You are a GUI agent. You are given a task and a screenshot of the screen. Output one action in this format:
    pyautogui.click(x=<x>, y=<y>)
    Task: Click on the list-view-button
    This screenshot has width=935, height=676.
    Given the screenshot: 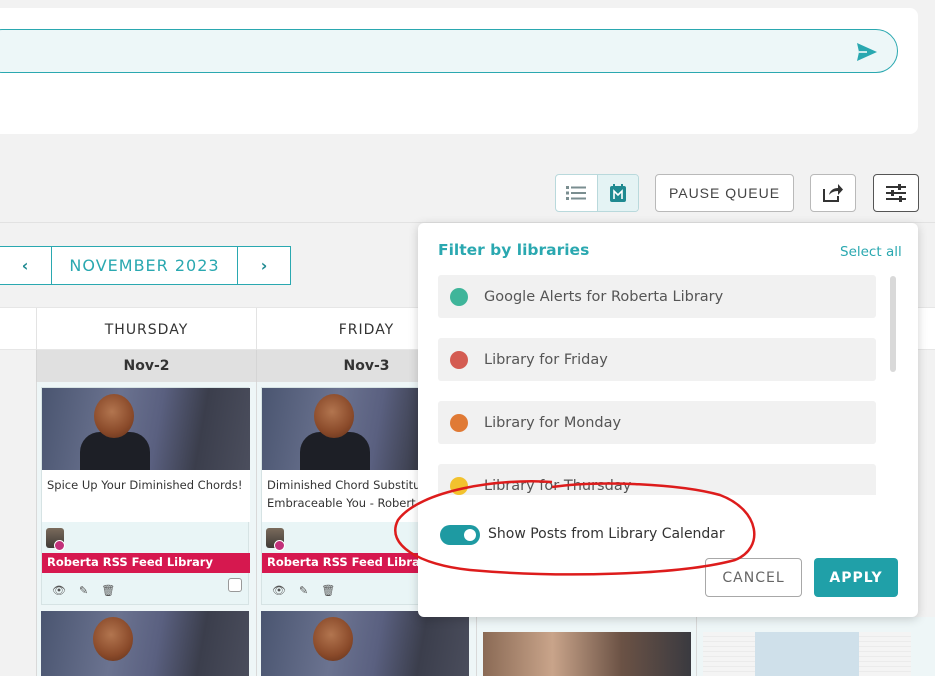 What is the action you would take?
    pyautogui.click(x=576, y=193)
    